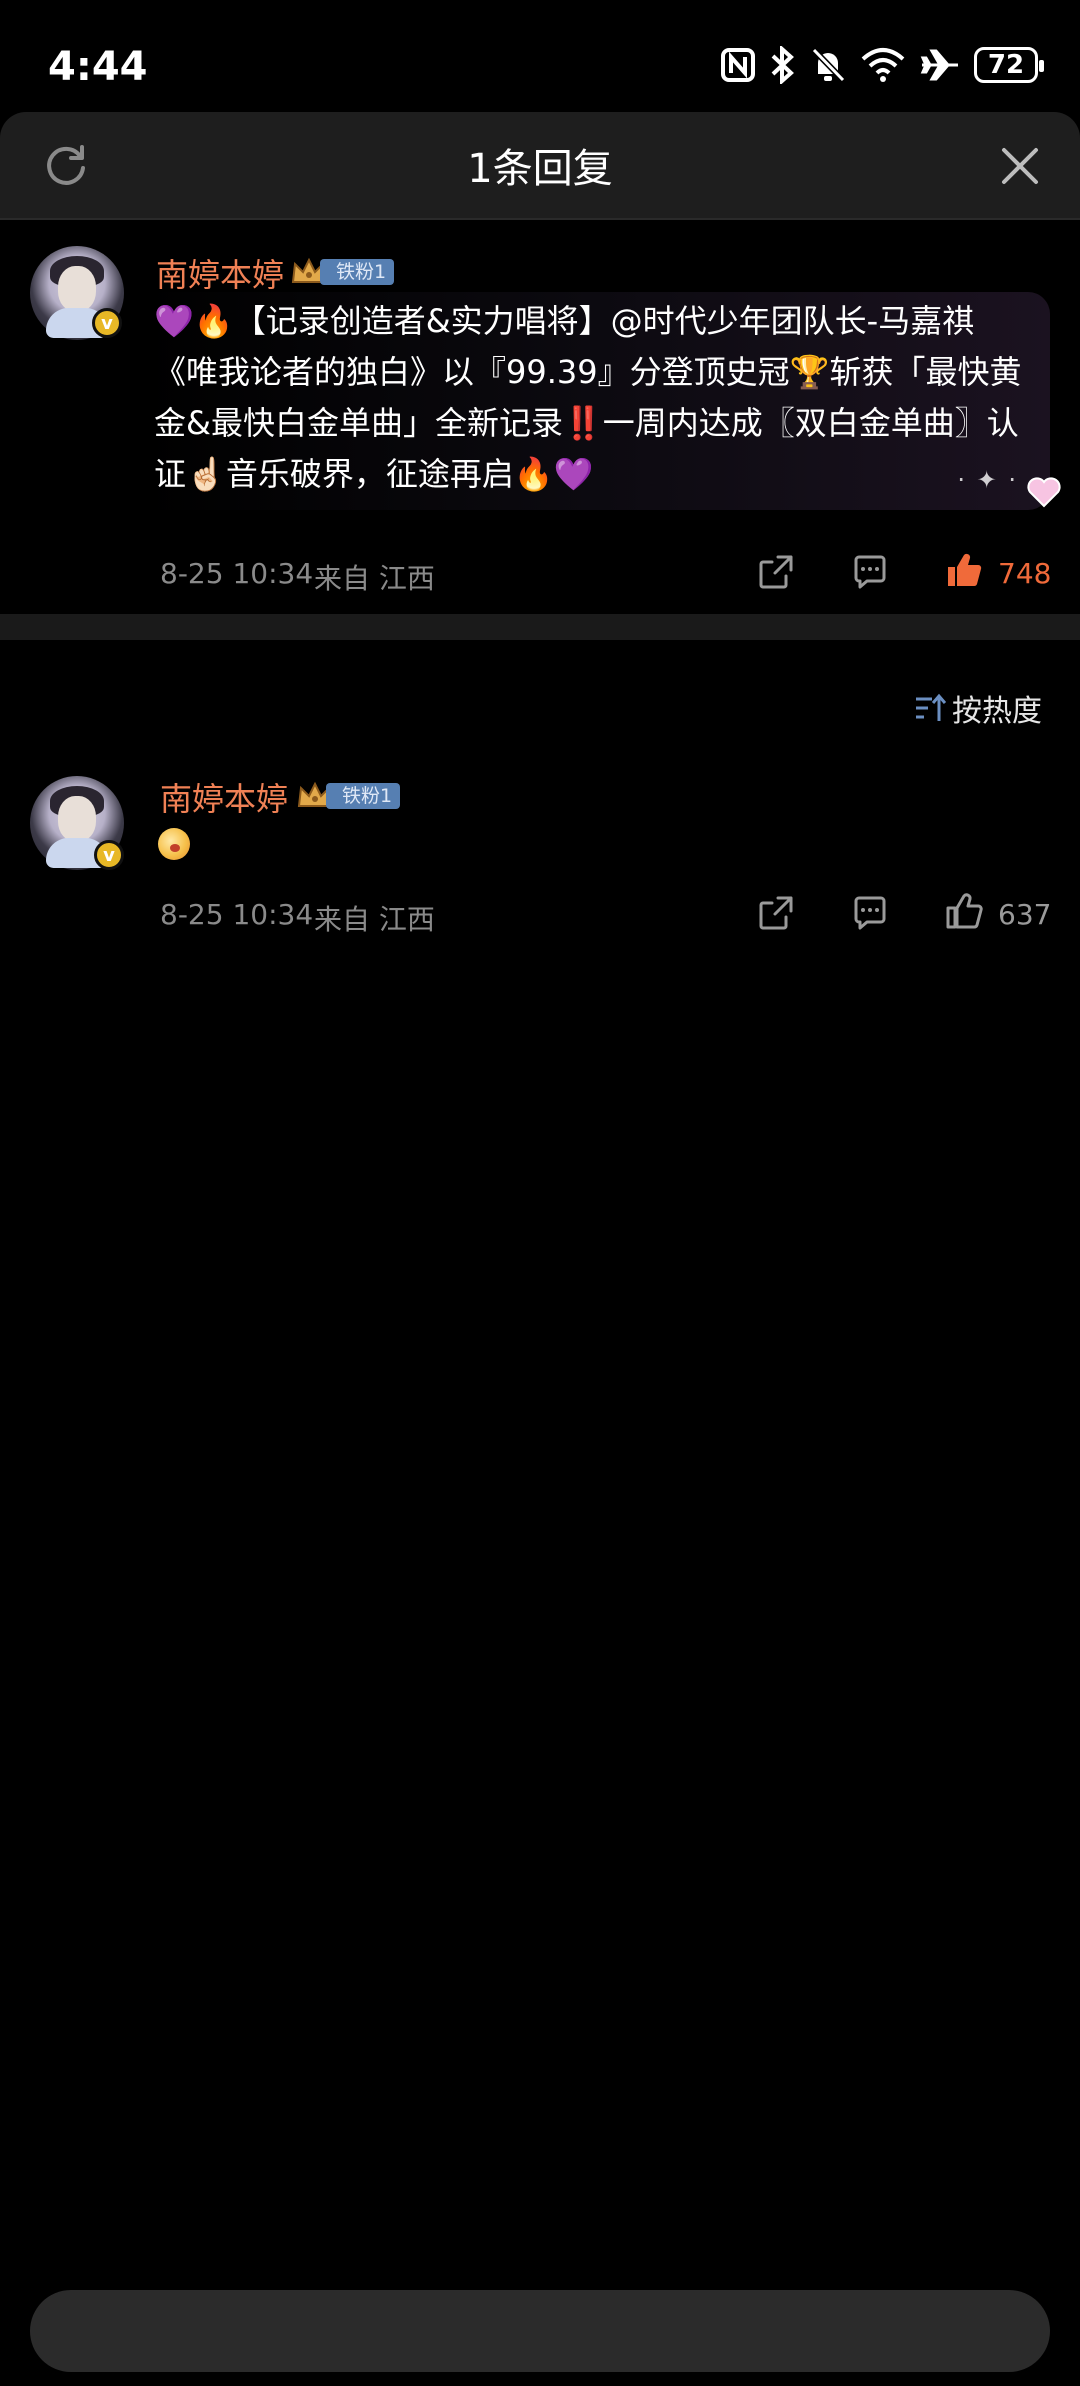 The height and width of the screenshot is (2386, 1080). What do you see at coordinates (540, 627) in the screenshot?
I see `section-divider` at bounding box center [540, 627].